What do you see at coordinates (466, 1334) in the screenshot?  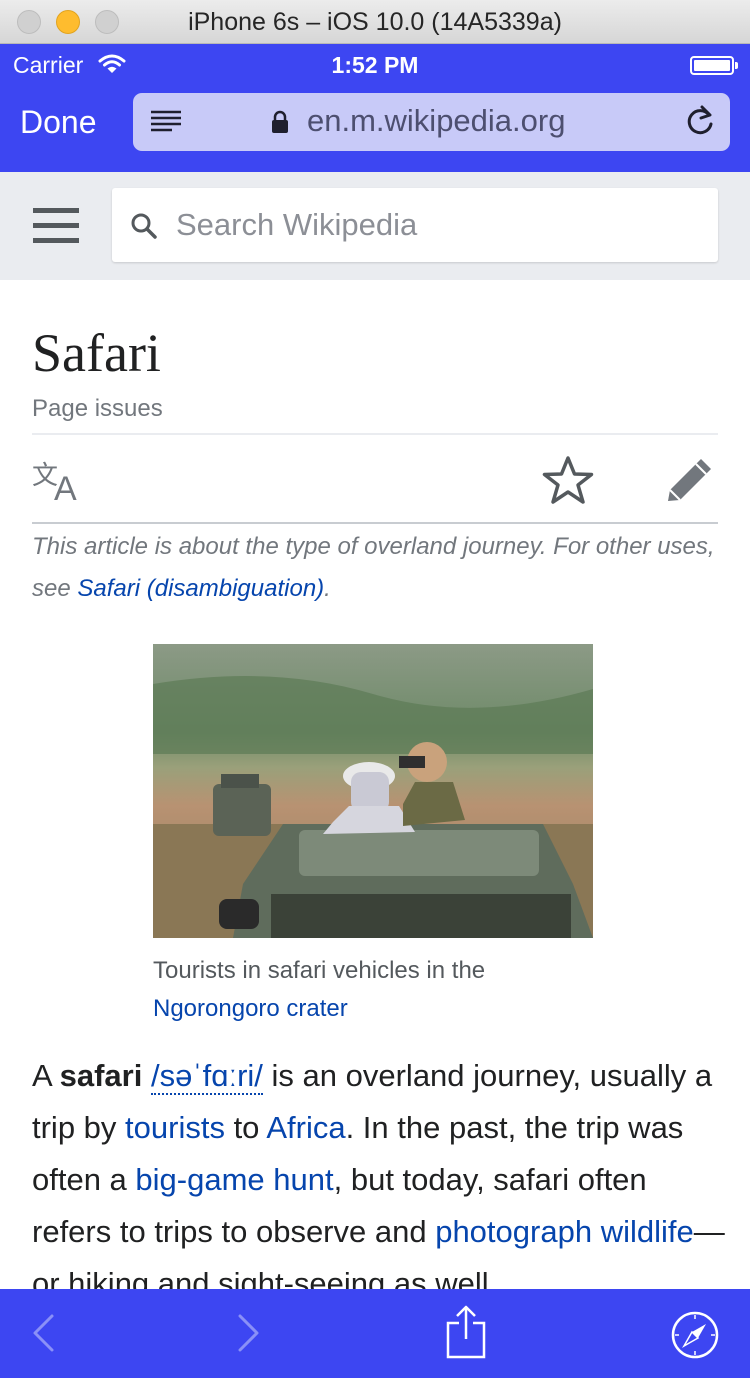 I see `share-icon` at bounding box center [466, 1334].